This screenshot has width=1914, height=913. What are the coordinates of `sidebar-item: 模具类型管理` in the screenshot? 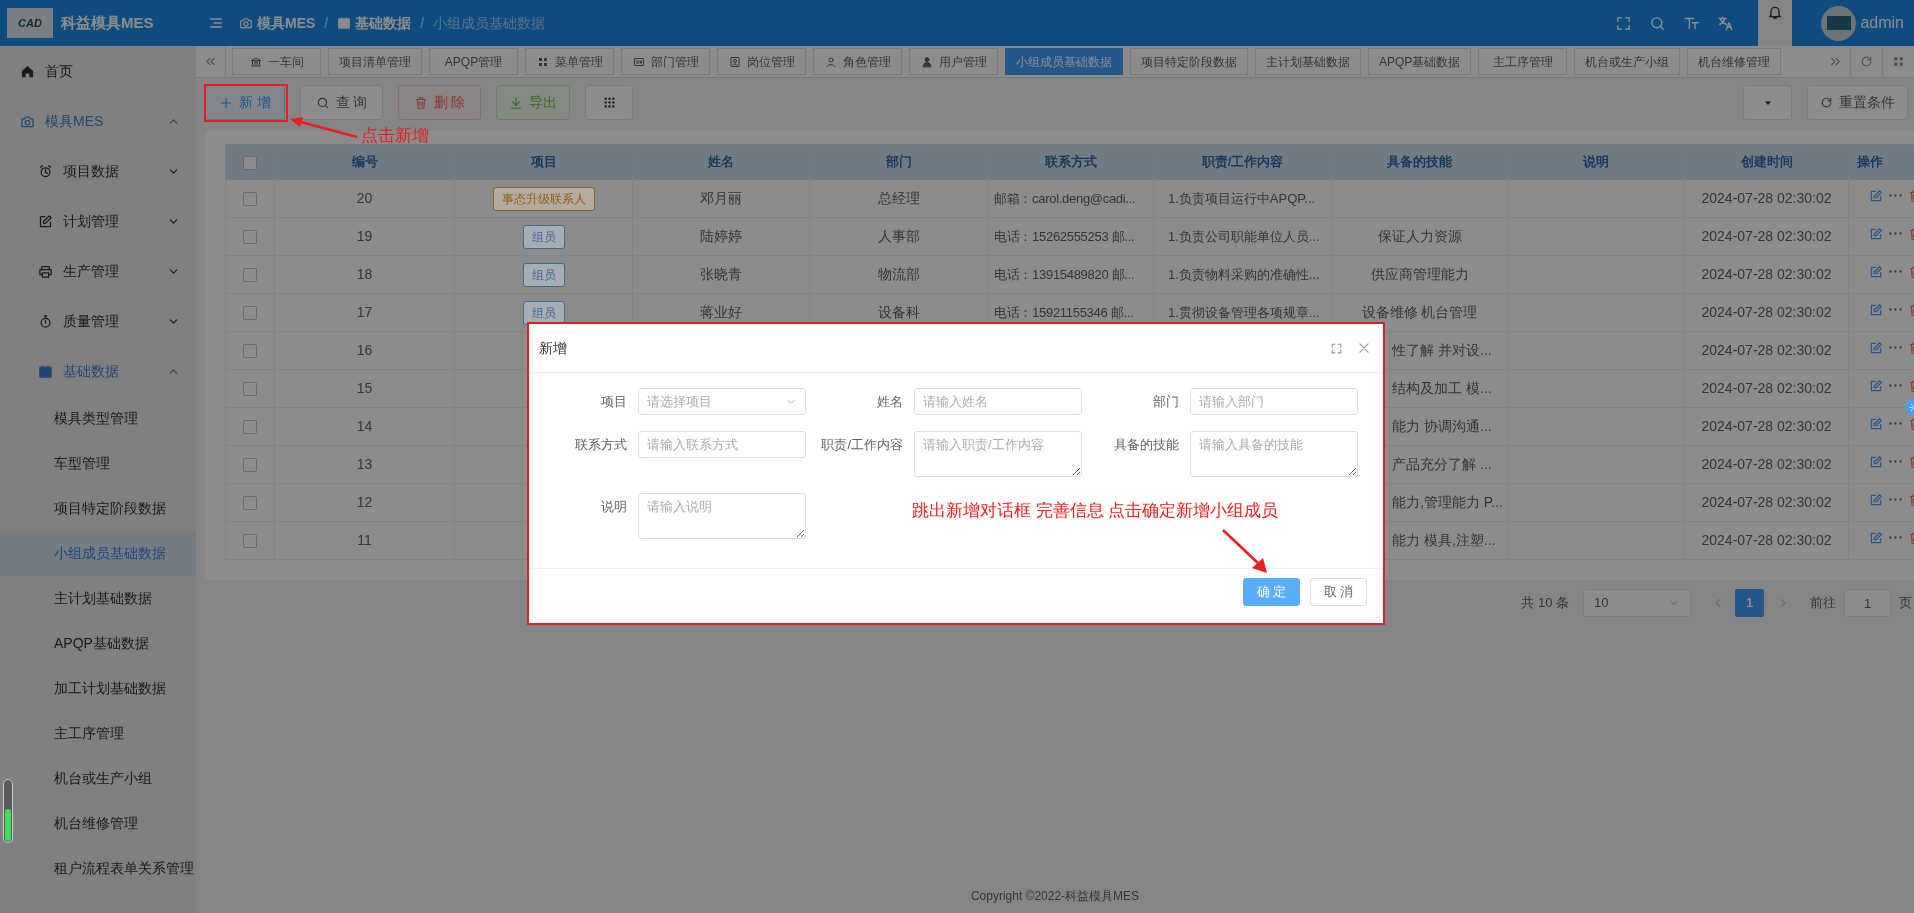 It's located at (98, 418).